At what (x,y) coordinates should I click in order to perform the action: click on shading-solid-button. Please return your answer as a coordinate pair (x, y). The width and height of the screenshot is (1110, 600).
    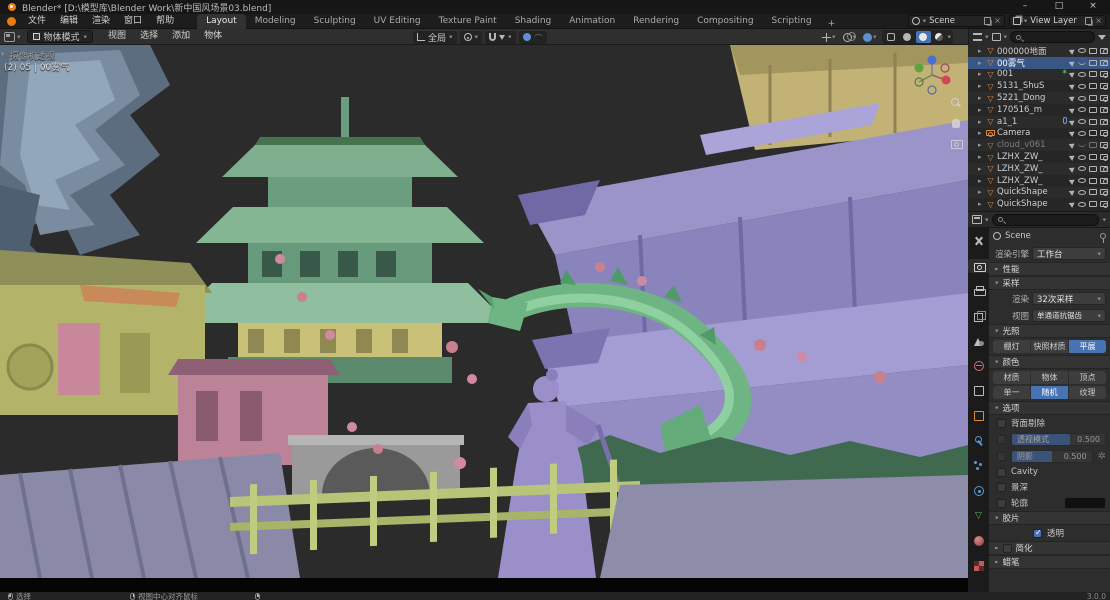
    Looking at the image, I should click on (907, 37).